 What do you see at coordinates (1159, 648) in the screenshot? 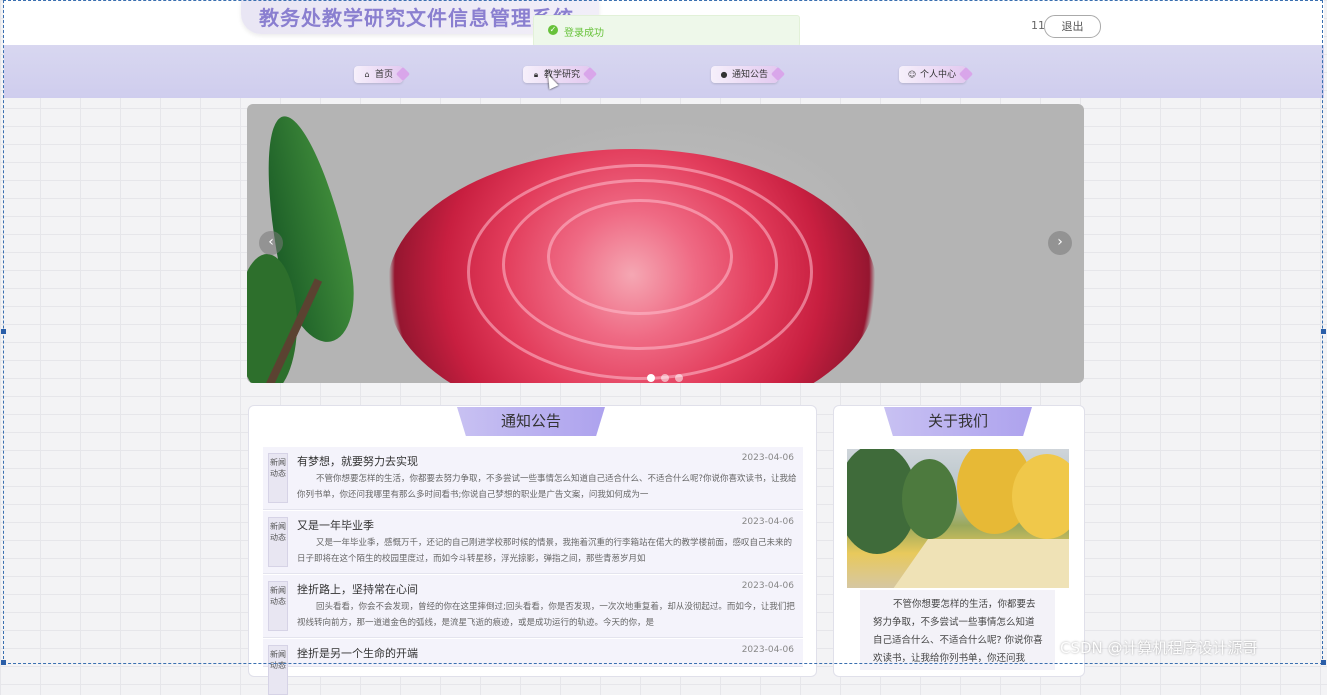
I see `watermark: CSDN @计算机程序设计源哥` at bounding box center [1159, 648].